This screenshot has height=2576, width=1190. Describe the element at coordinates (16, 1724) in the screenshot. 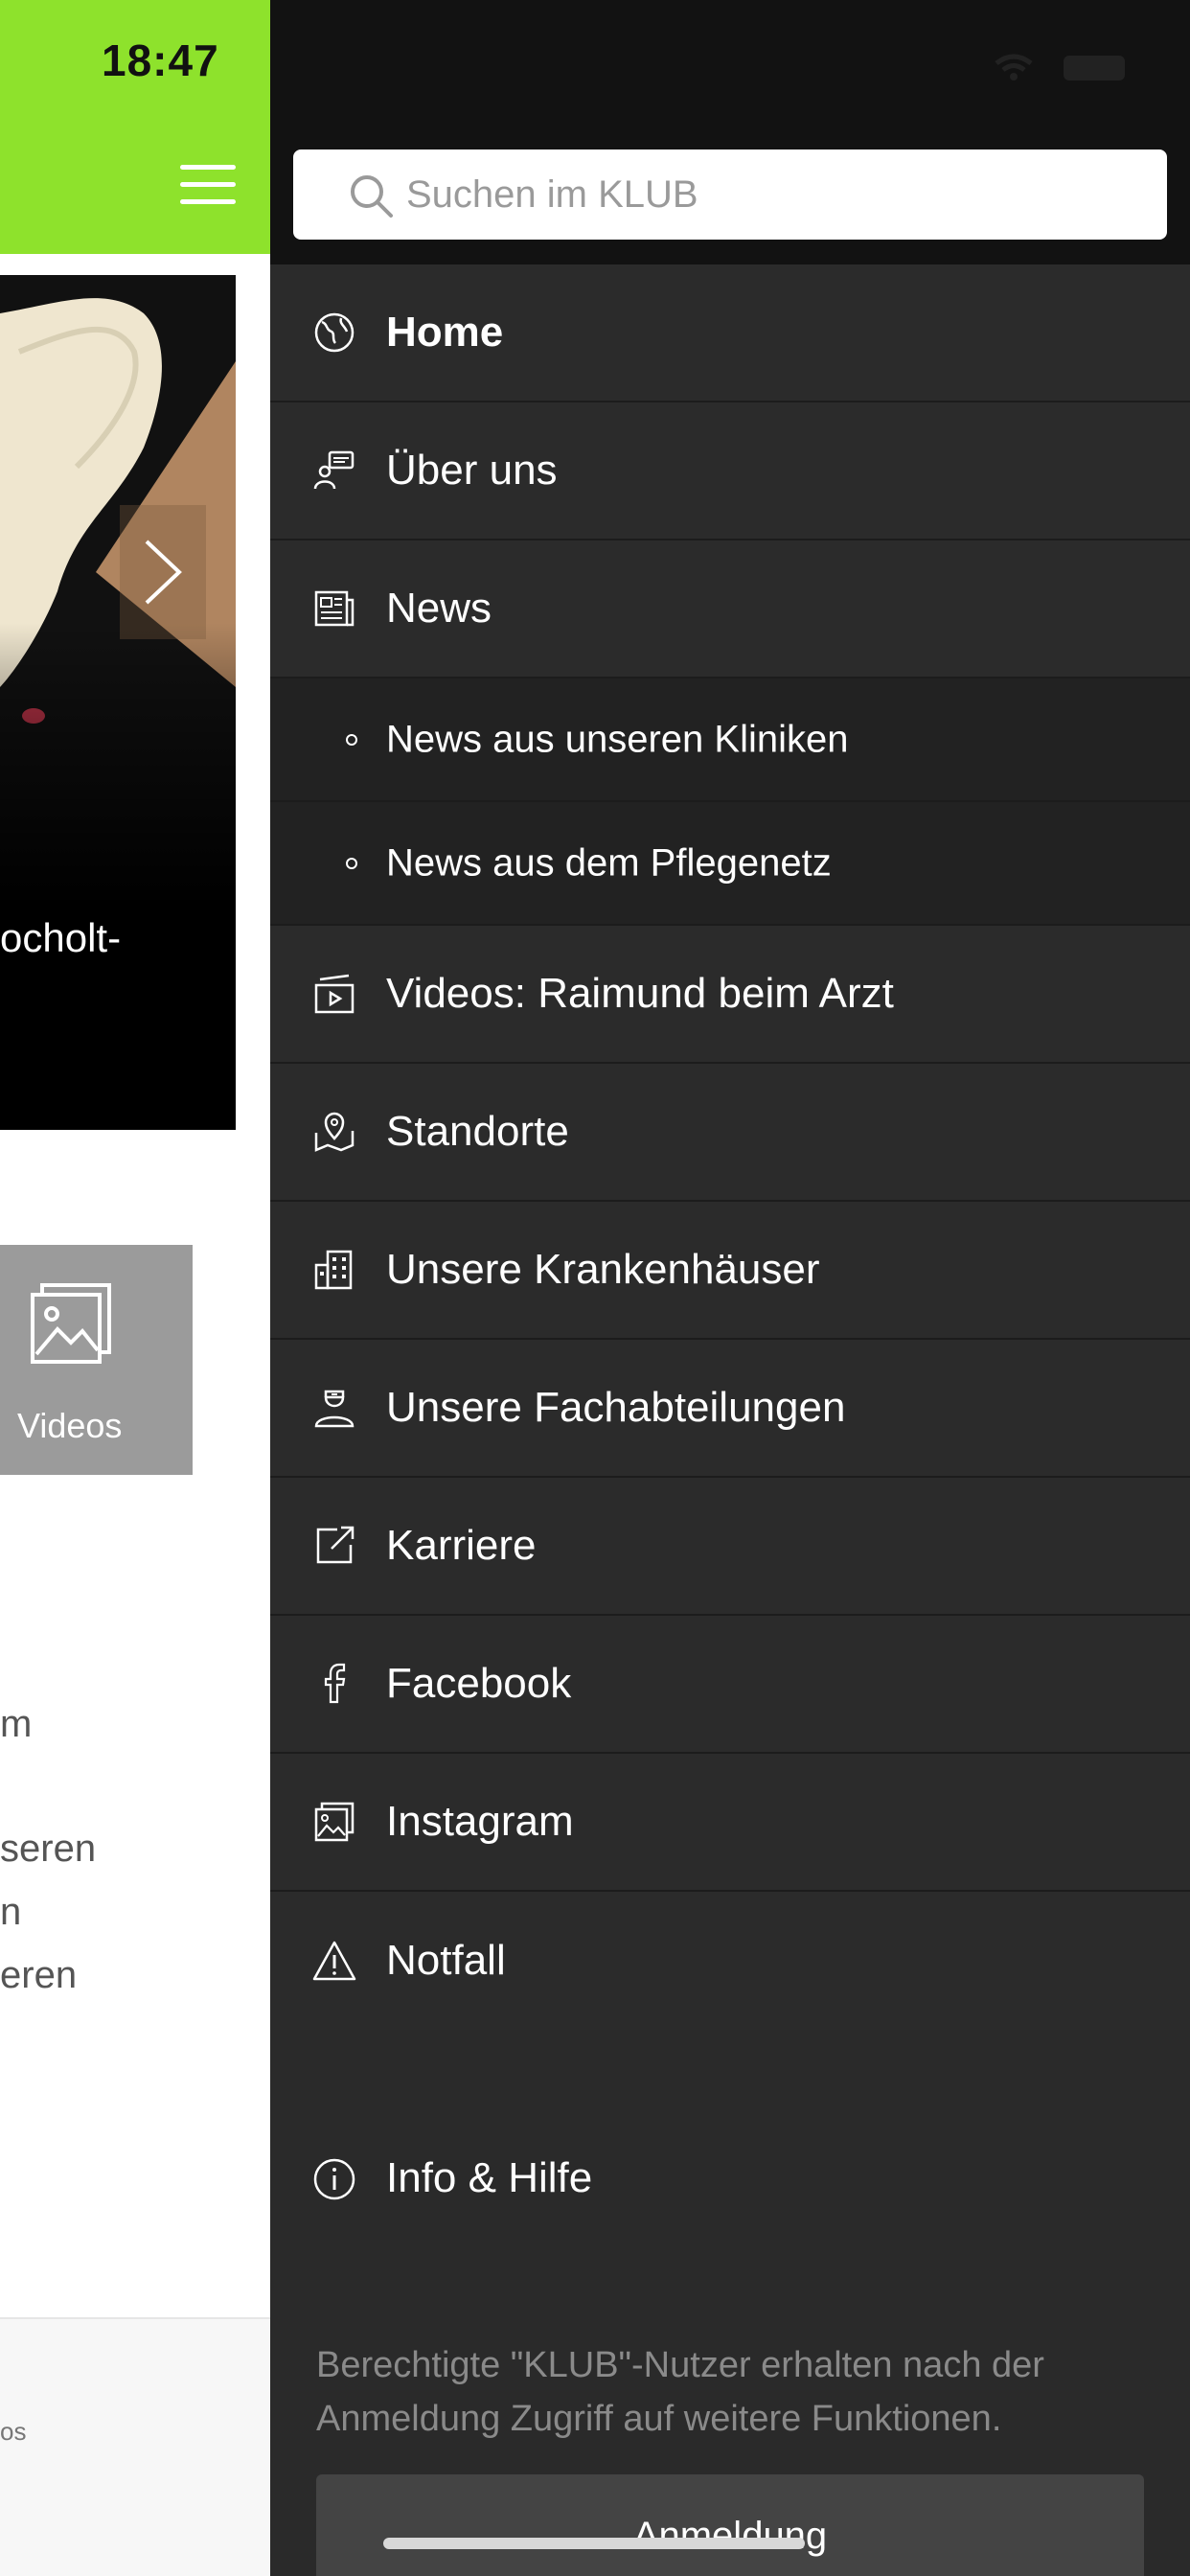

I see `body-text-fragment: m` at that location.